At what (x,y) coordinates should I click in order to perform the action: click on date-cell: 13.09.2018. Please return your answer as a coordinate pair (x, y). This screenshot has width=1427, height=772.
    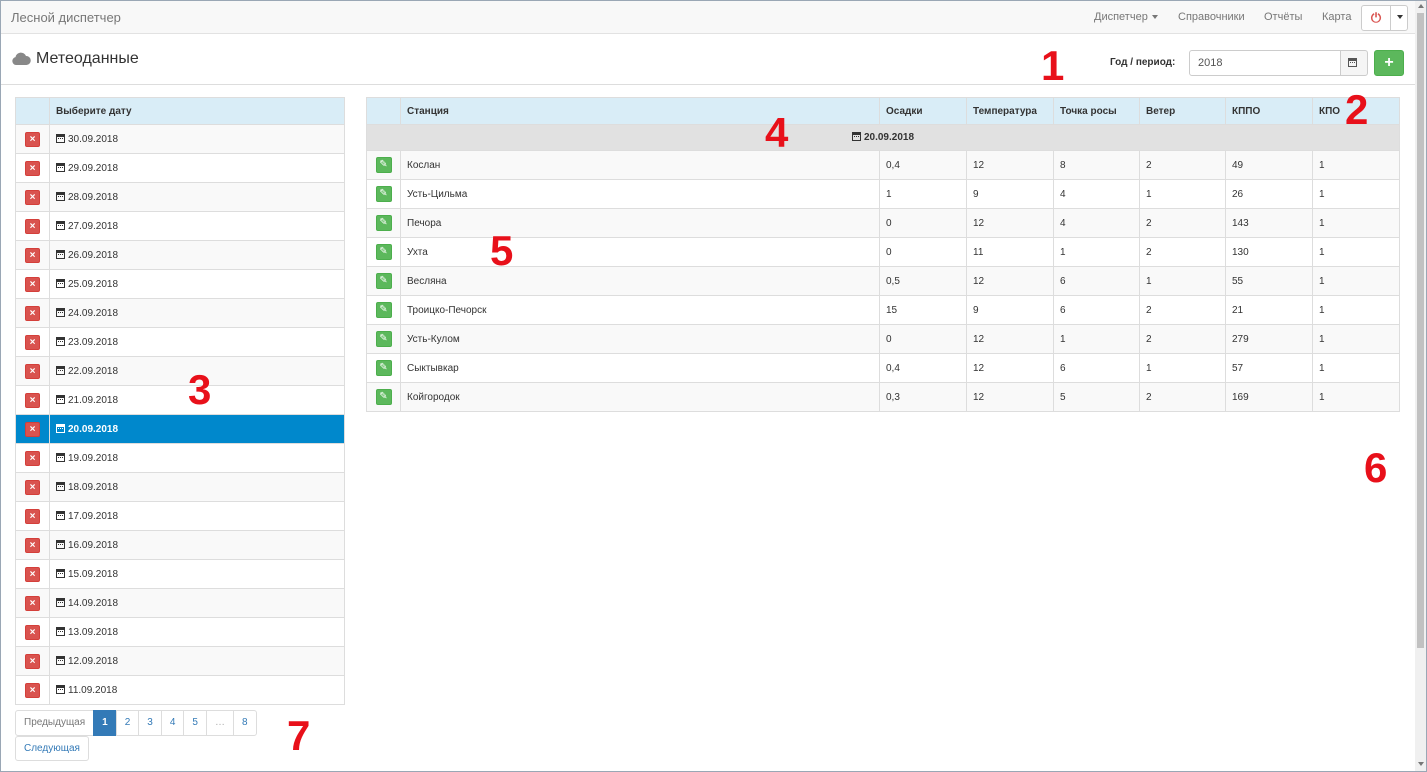
    Looking at the image, I should click on (197, 632).